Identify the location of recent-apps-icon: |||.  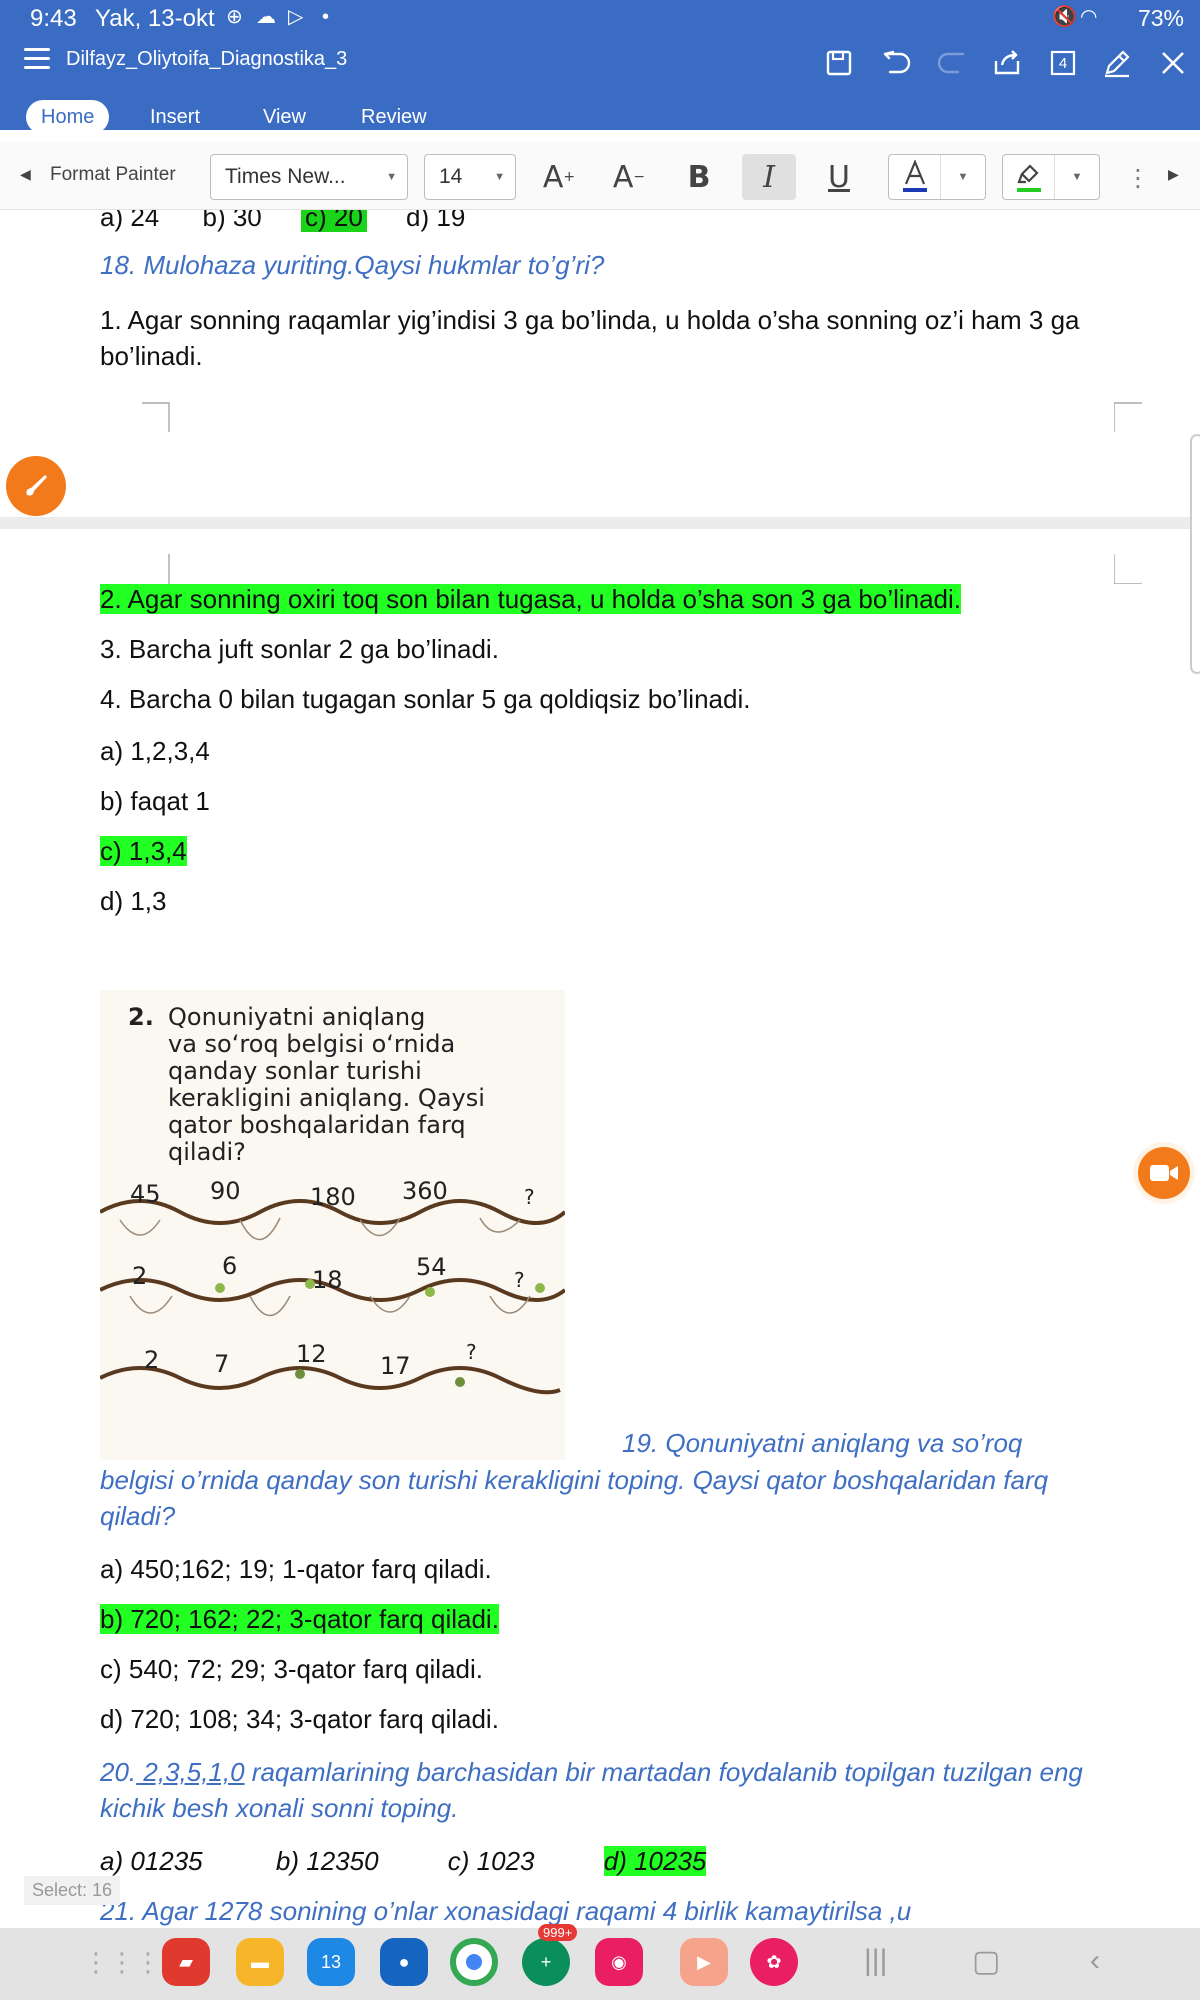
(875, 1961).